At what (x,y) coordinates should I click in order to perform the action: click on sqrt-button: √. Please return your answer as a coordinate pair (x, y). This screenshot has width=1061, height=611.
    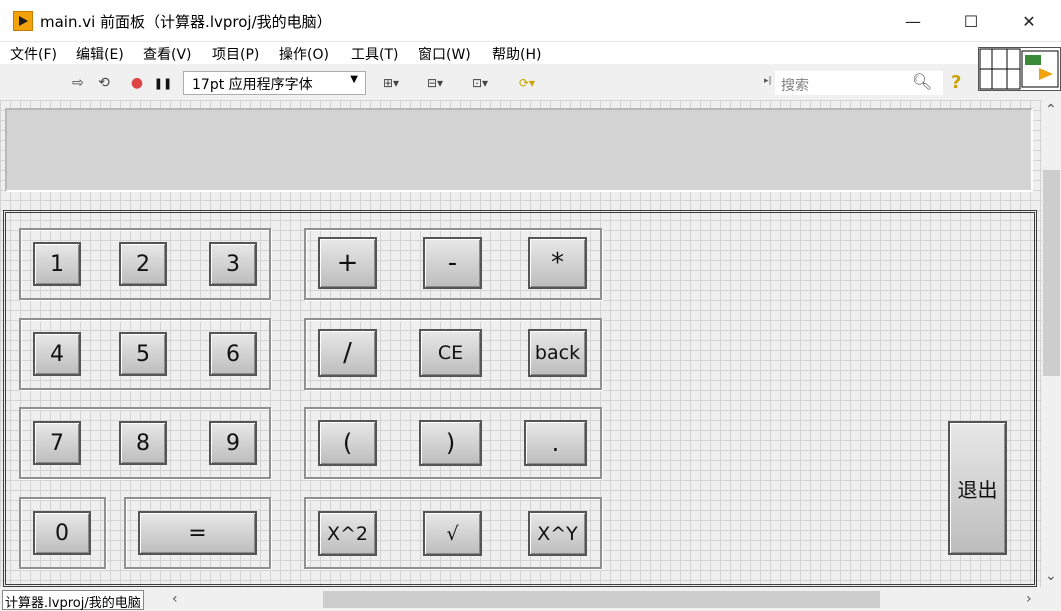
    Looking at the image, I should click on (452, 533).